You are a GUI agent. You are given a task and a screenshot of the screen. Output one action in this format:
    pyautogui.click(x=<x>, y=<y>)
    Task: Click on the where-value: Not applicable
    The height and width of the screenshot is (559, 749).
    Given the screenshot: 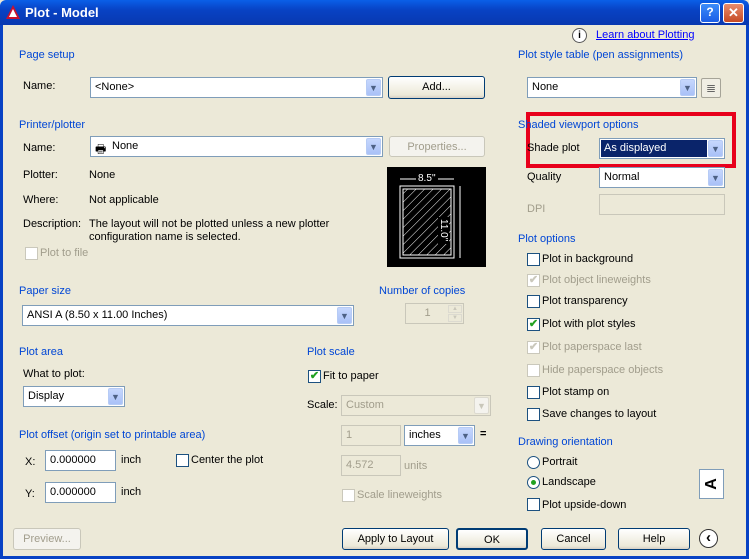 What is the action you would take?
    pyautogui.click(x=124, y=200)
    